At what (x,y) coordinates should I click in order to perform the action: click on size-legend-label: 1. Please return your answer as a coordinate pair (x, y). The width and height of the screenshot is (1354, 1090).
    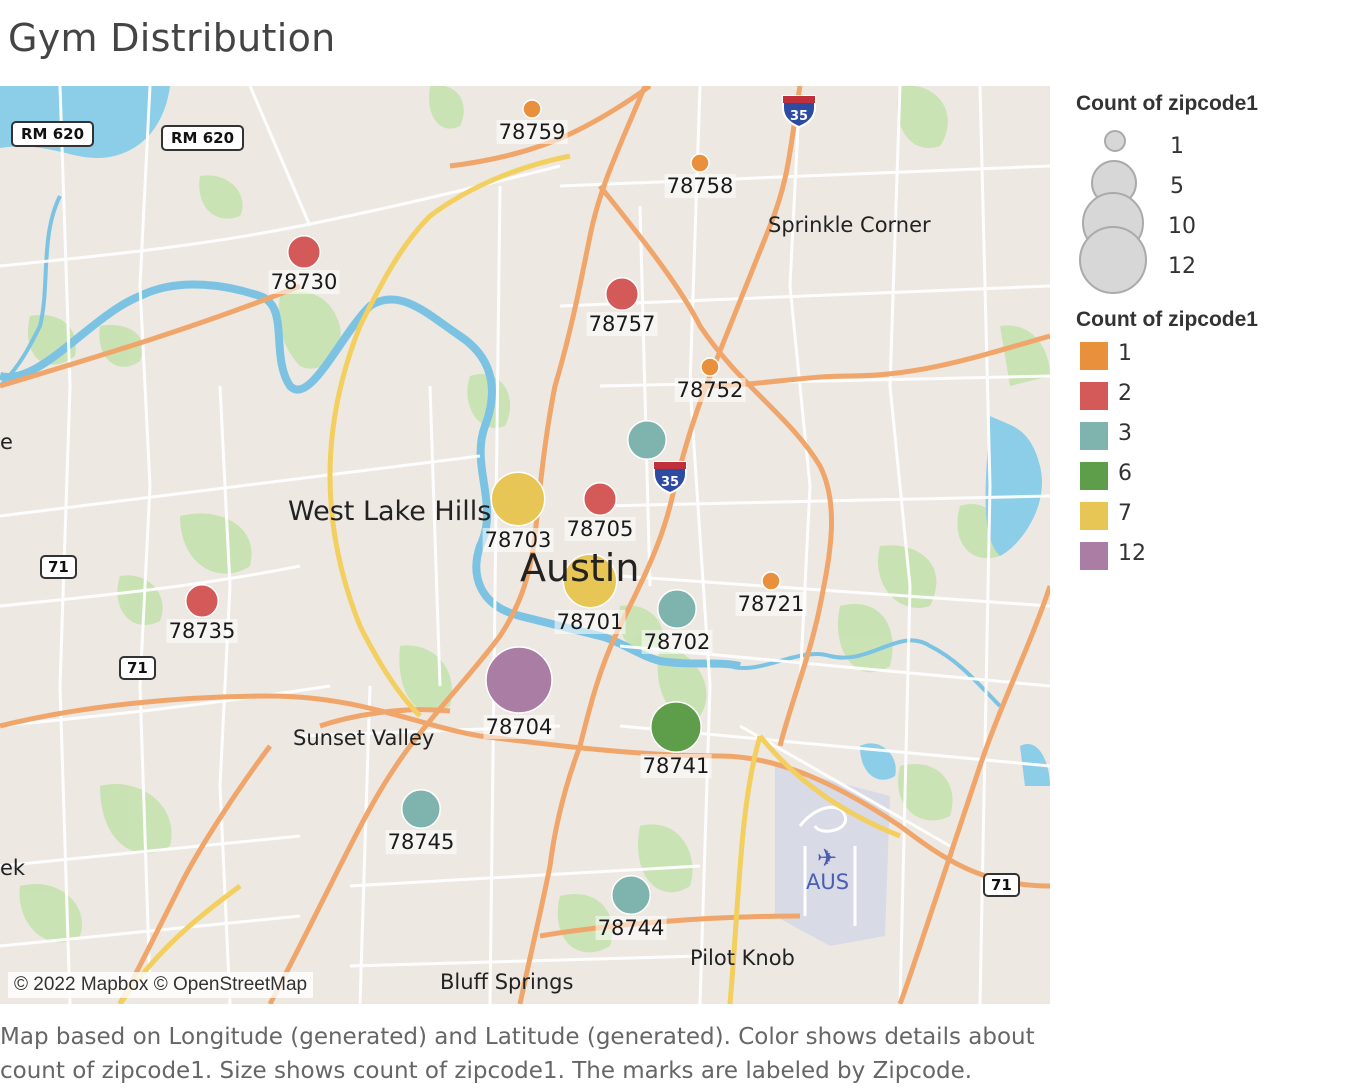
    Looking at the image, I should click on (1177, 146).